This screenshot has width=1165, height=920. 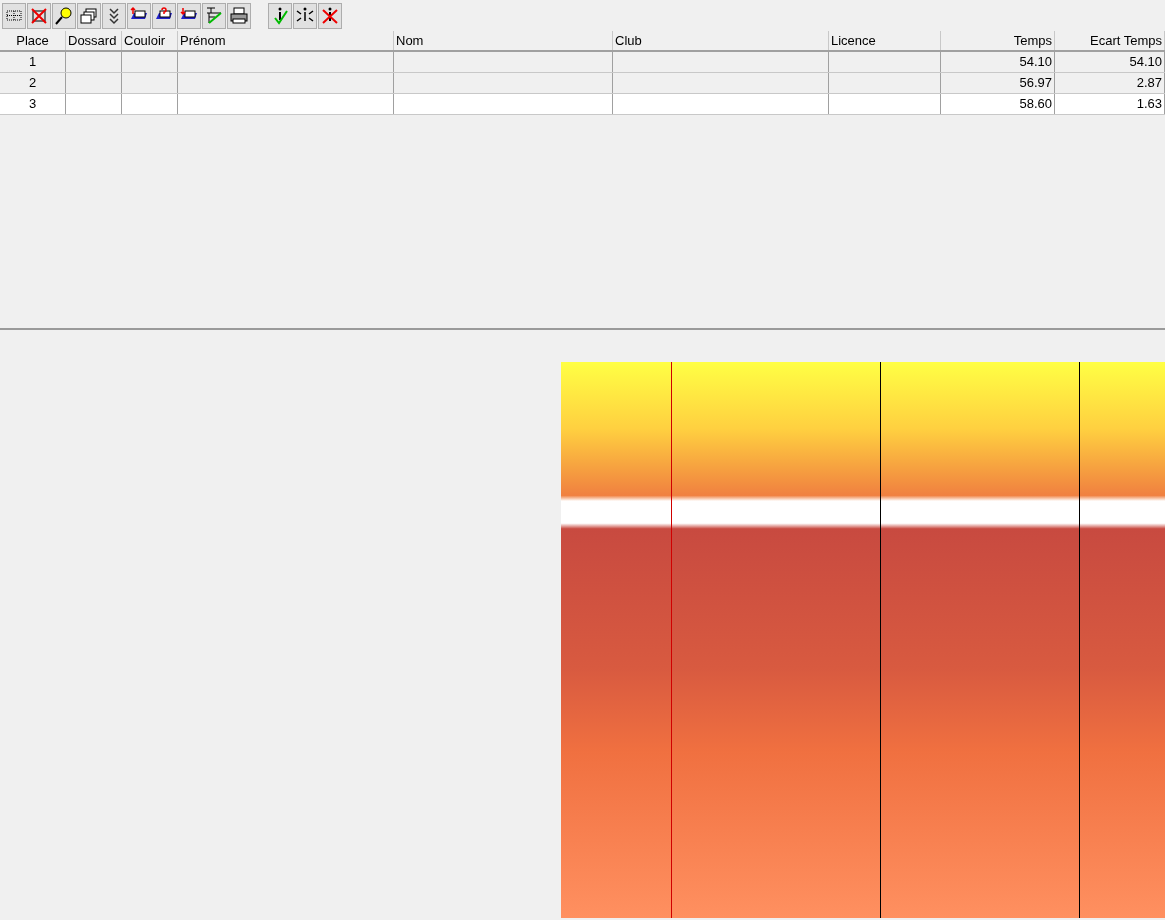 I want to click on table-cell: 2.87, so click(x=1149, y=82).